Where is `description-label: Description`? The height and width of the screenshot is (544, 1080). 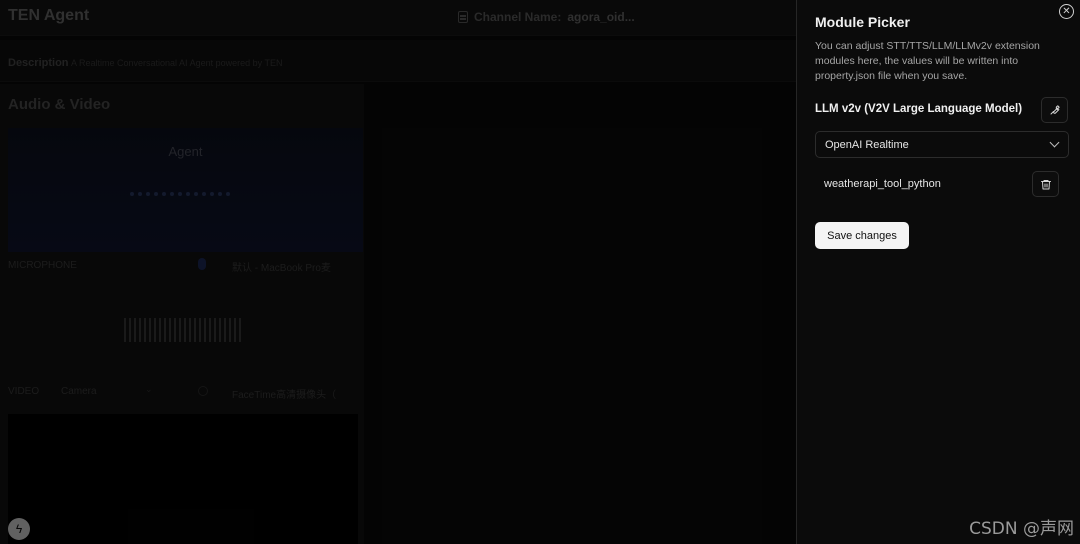
description-label: Description is located at coordinates (38, 63).